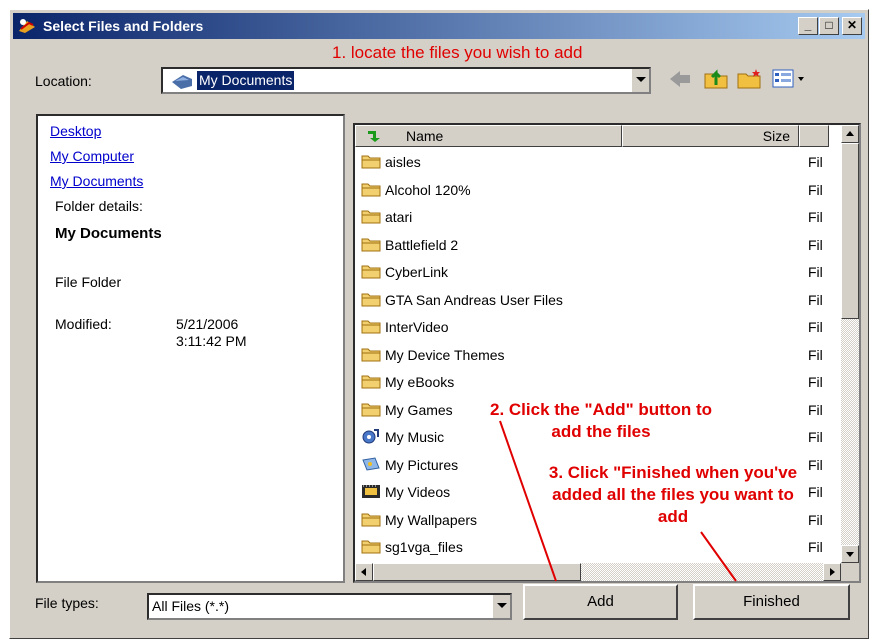 The image size is (877, 644). Describe the element at coordinates (852, 26) in the screenshot. I see `close-button: ✕` at that location.